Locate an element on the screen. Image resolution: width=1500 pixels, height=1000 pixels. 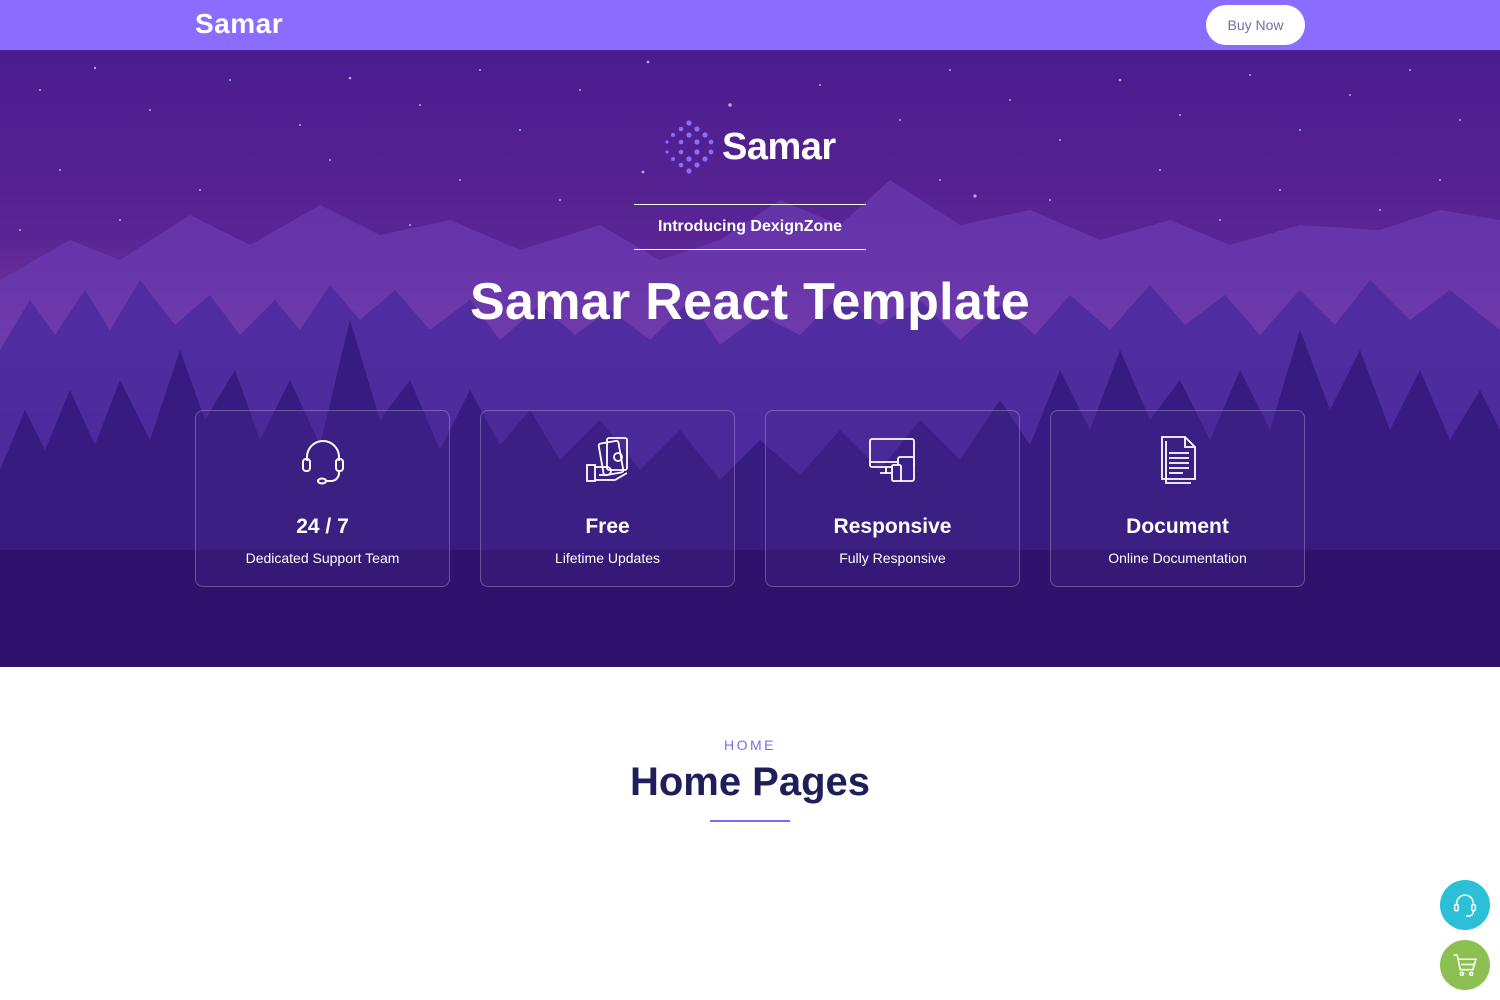
section-title: Home Pages is located at coordinates (750, 782).